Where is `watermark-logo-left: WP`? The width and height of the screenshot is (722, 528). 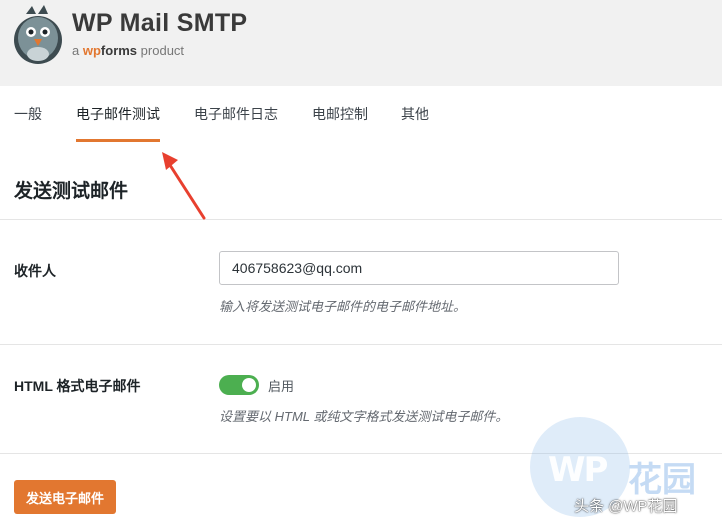 watermark-logo-left: WP is located at coordinates (578, 470).